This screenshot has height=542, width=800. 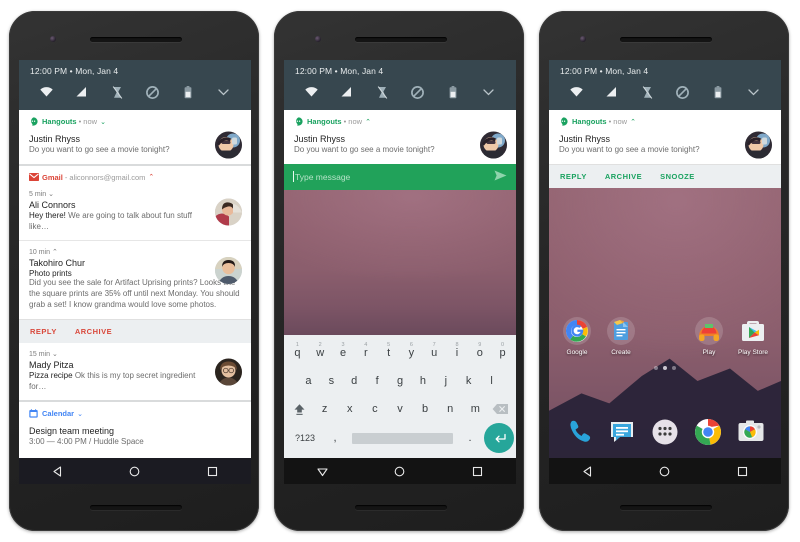 What do you see at coordinates (475, 409) in the screenshot?
I see `key-m: m` at bounding box center [475, 409].